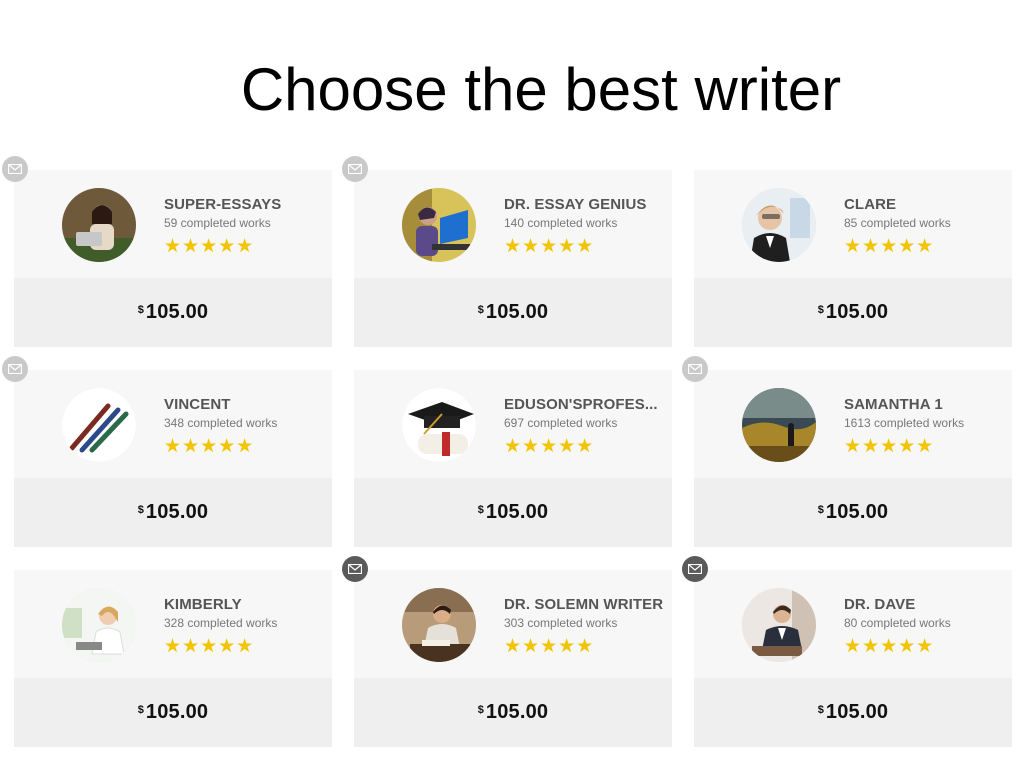  Describe the element at coordinates (586, 604) in the screenshot. I see `writer-name: DR. SOLEMN WRITER` at that location.